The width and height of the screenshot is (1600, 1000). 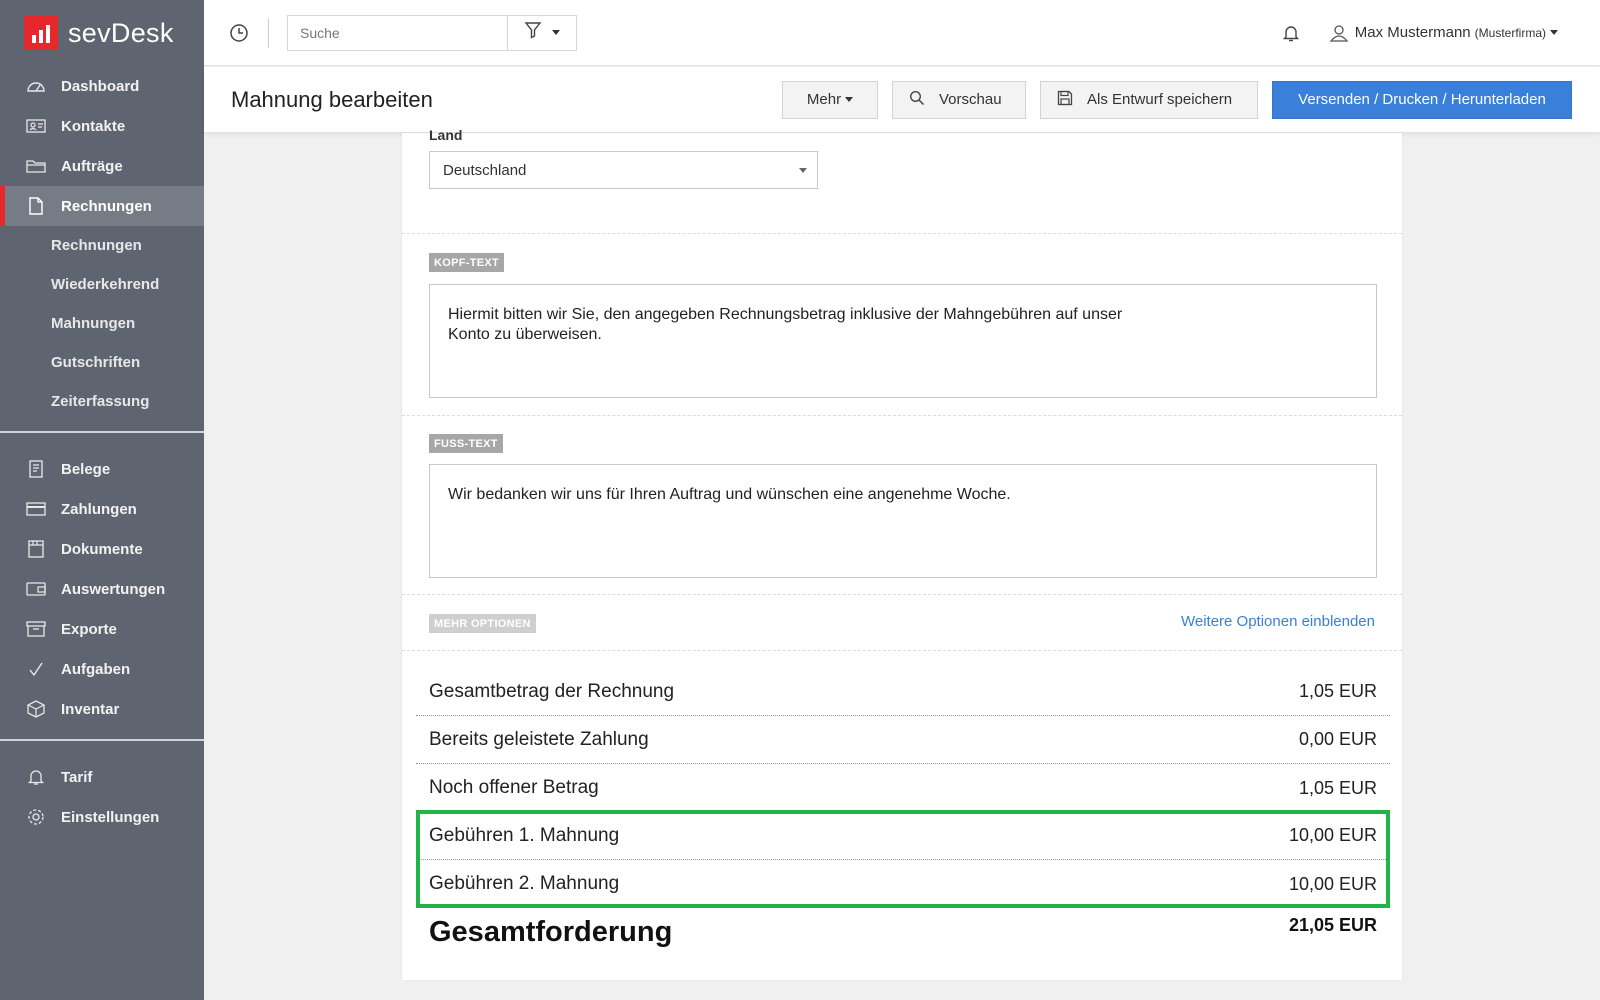 What do you see at coordinates (539, 739) in the screenshot?
I see `summary-row-label: Bereits geleistete Zahlung` at bounding box center [539, 739].